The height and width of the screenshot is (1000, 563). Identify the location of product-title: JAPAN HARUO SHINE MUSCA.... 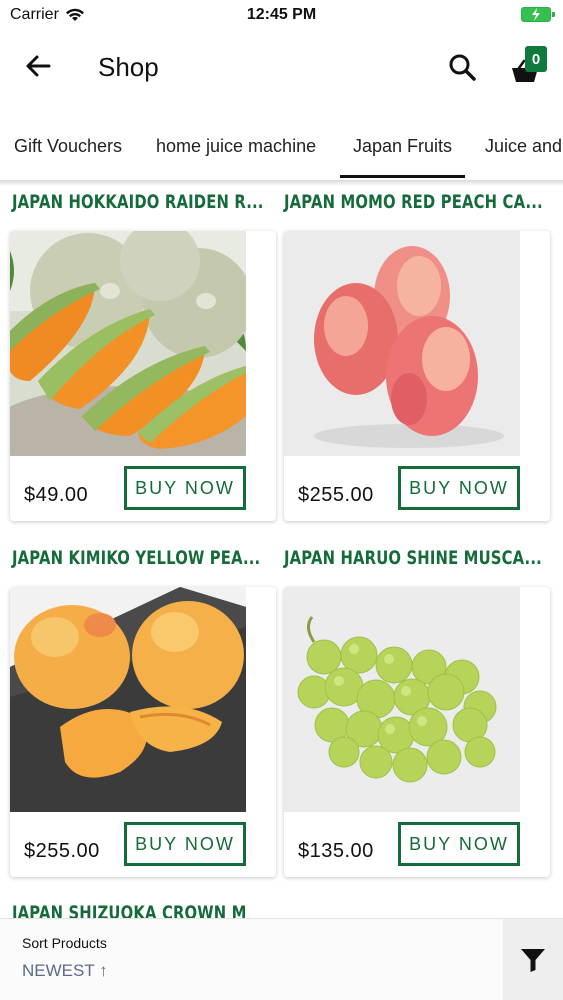
(413, 558).